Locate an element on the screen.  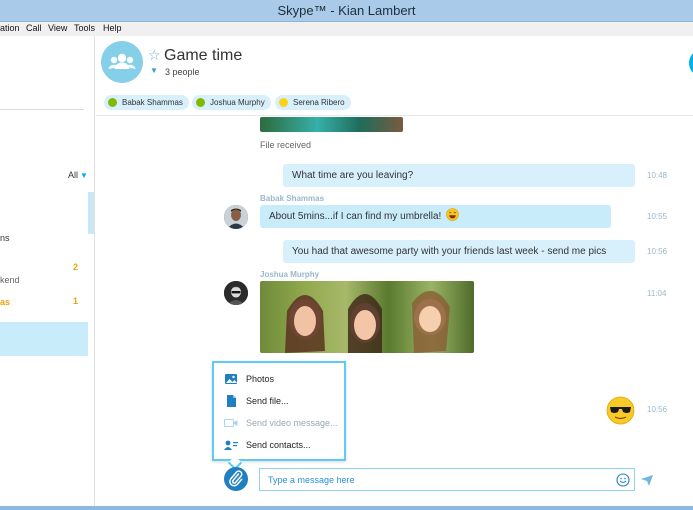
window-title: Skype™ - Kian Lambert is located at coordinates (346, 10).